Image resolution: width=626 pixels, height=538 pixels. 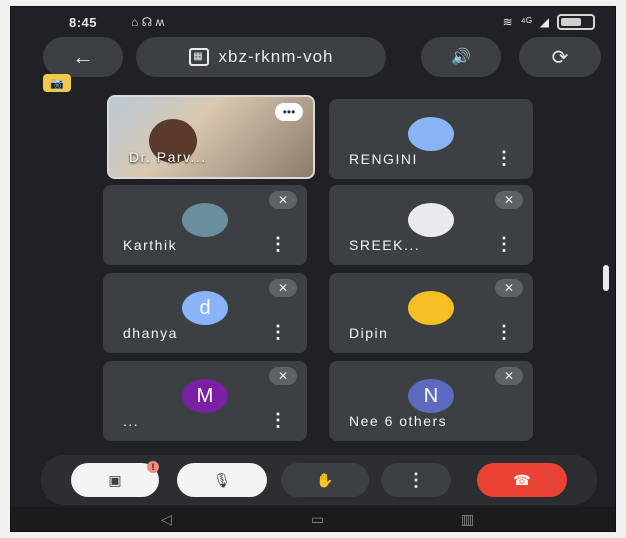 What do you see at coordinates (150, 245) in the screenshot?
I see `participant-name: Karthik` at bounding box center [150, 245].